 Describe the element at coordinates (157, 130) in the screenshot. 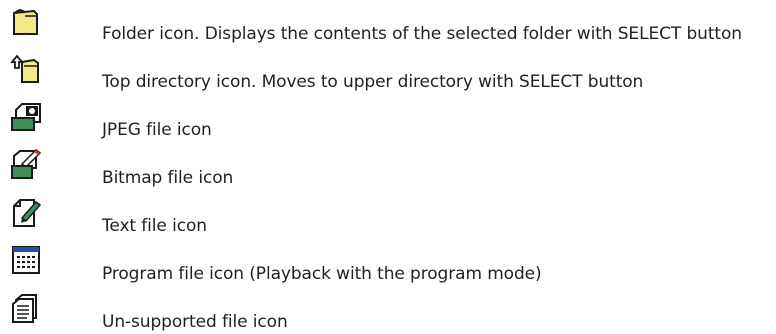

I see `legend-text-jpeg: JPEG file icon` at that location.